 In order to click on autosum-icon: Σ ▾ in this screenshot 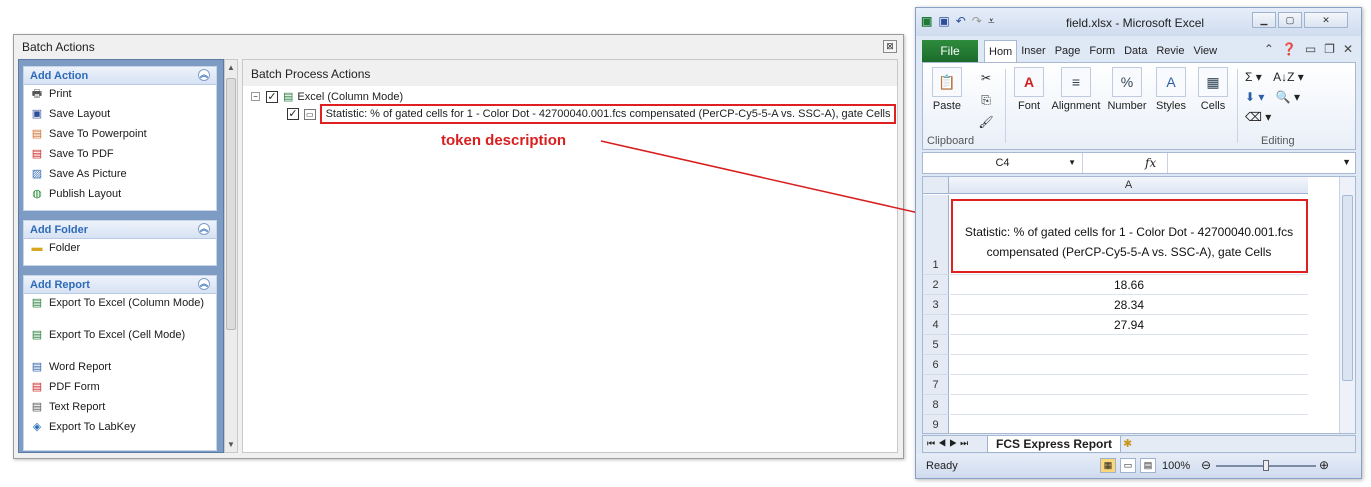, I will do `click(1253, 77)`.